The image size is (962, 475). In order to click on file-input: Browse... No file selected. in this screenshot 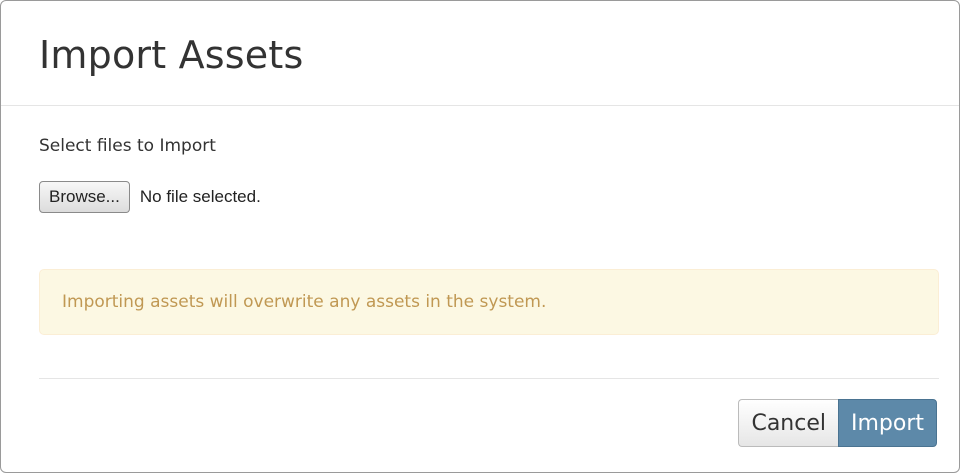, I will do `click(150, 197)`.